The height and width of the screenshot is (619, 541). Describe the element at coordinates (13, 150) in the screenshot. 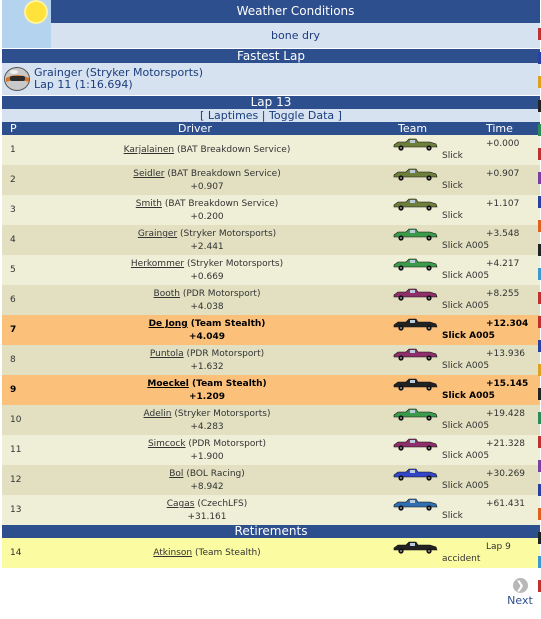

I see `row-position: 1` at that location.